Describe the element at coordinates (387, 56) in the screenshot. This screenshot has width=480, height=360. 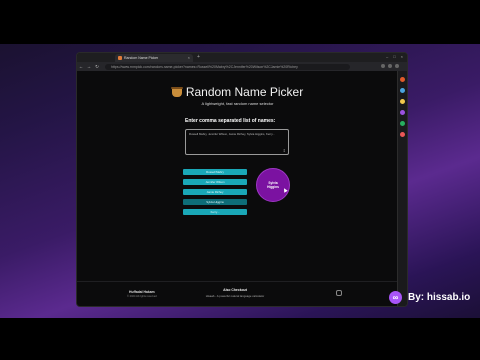
I see `minimize-icon: –` at that location.